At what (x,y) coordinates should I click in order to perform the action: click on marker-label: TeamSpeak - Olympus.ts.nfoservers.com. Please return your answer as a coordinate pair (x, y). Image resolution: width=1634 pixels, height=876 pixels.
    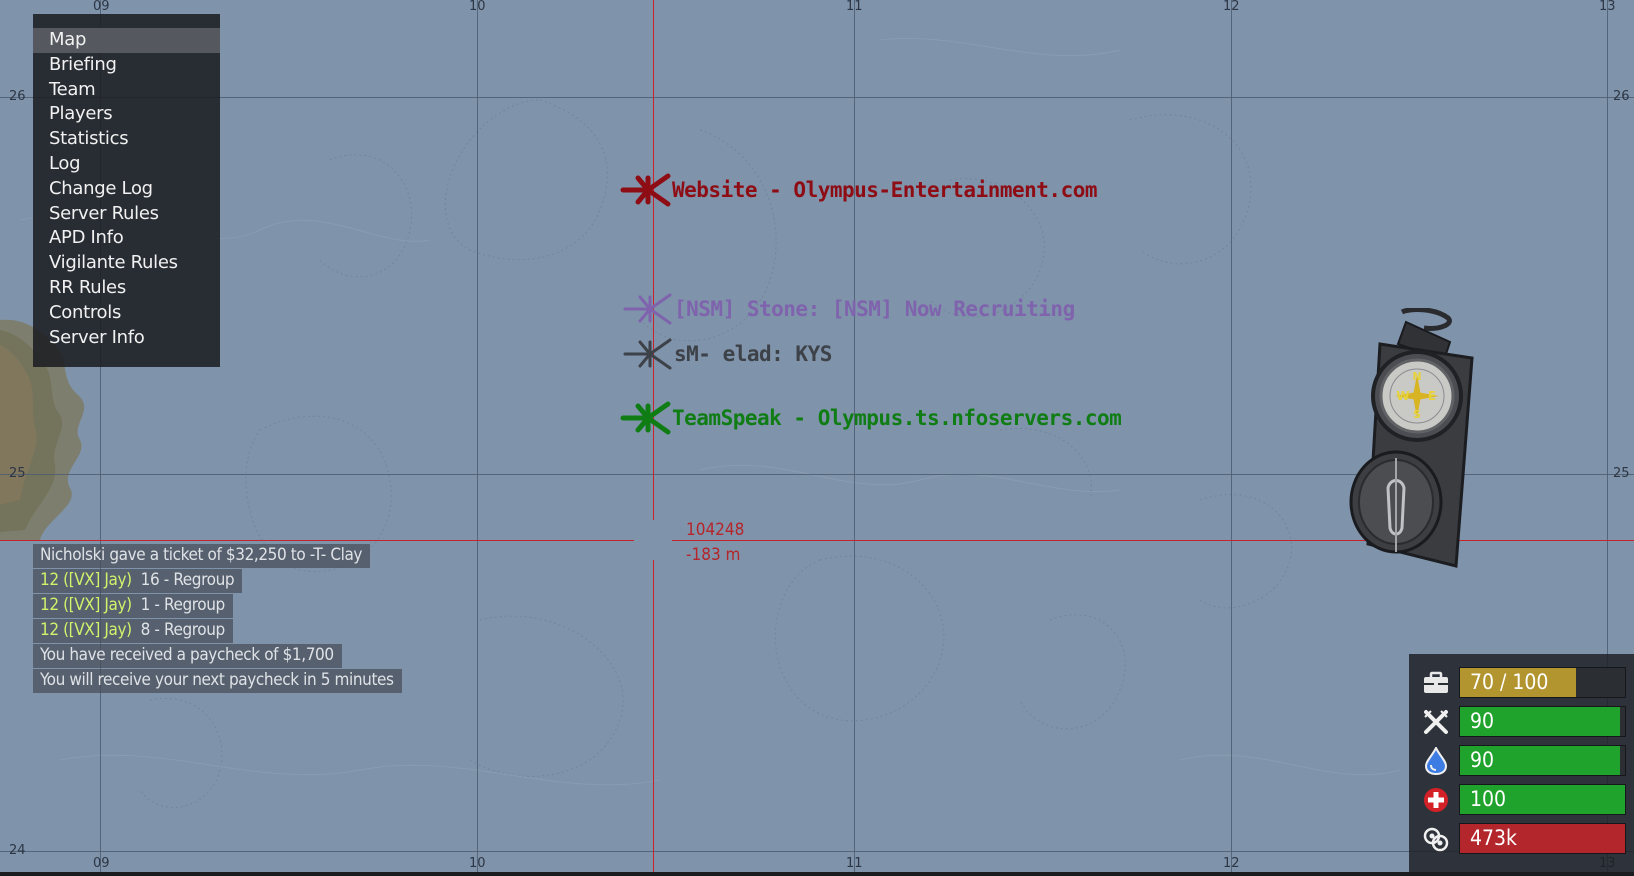
    Looking at the image, I should click on (897, 418).